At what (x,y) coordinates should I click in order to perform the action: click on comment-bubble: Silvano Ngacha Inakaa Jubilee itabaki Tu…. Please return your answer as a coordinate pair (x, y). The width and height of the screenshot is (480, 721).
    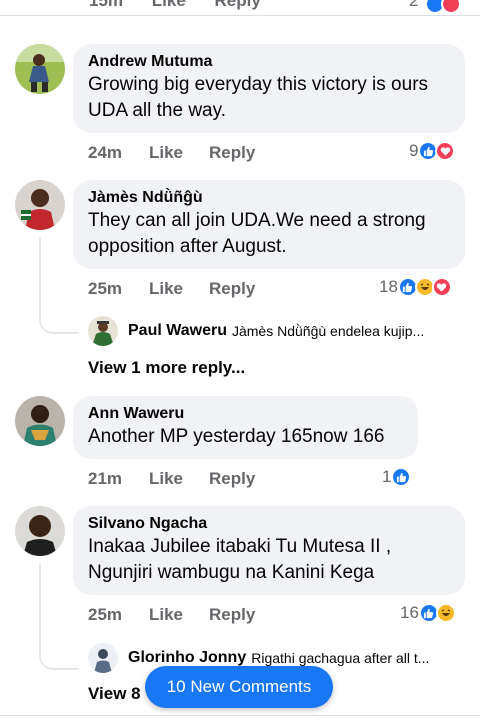
    Looking at the image, I should click on (269, 550).